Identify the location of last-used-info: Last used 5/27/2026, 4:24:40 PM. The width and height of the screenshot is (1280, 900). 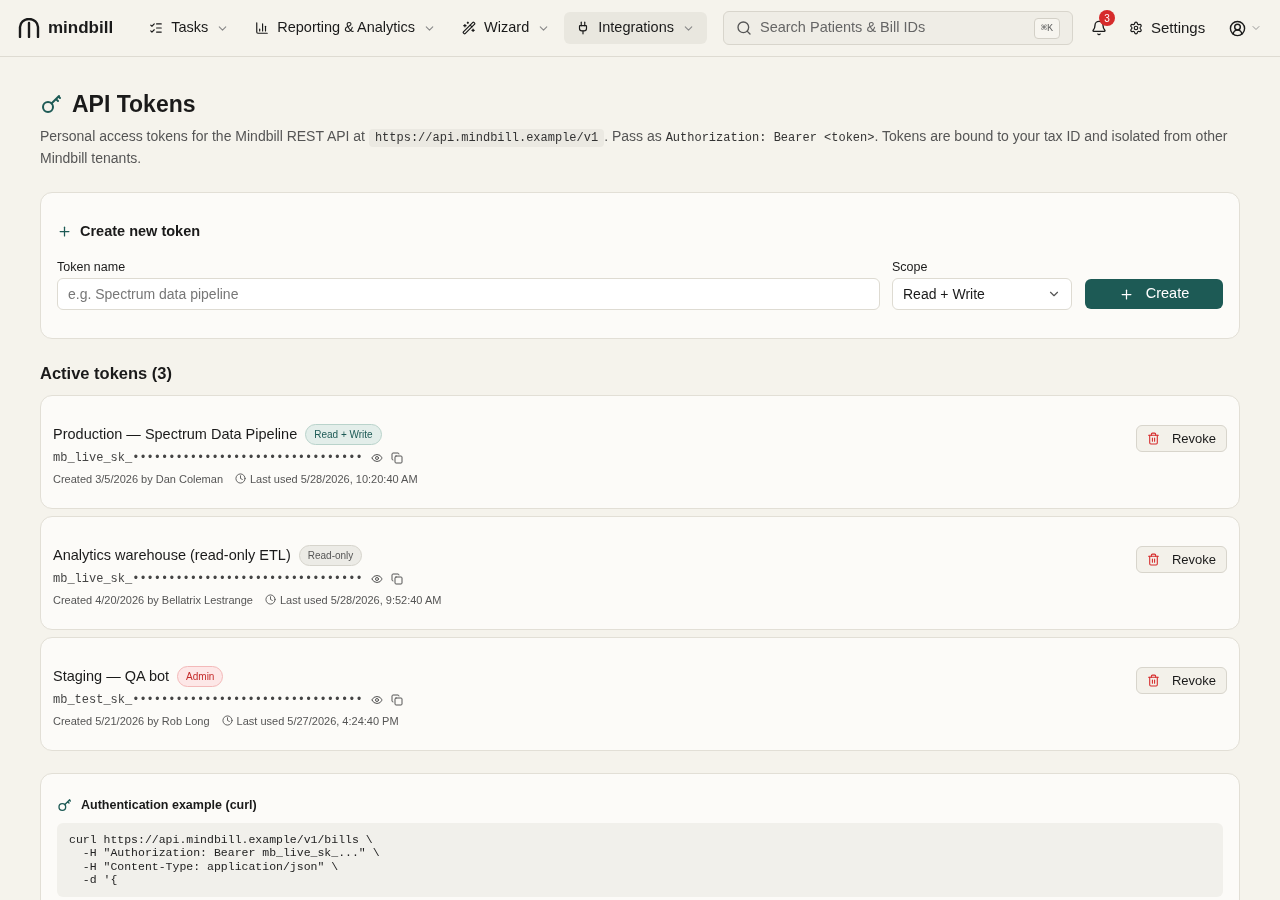
(317, 721).